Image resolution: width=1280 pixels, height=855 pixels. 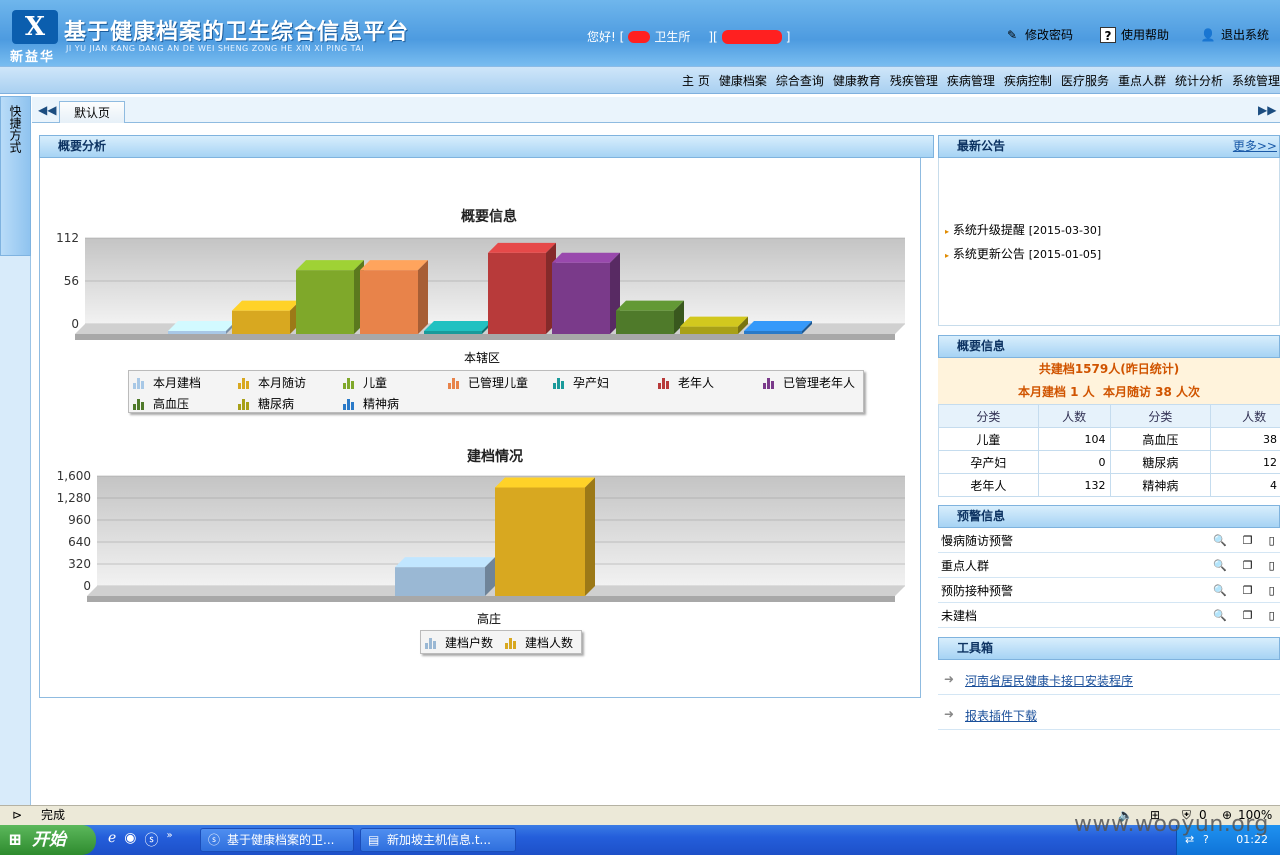 I want to click on summary-header: 概要信息, so click(x=1109, y=346).